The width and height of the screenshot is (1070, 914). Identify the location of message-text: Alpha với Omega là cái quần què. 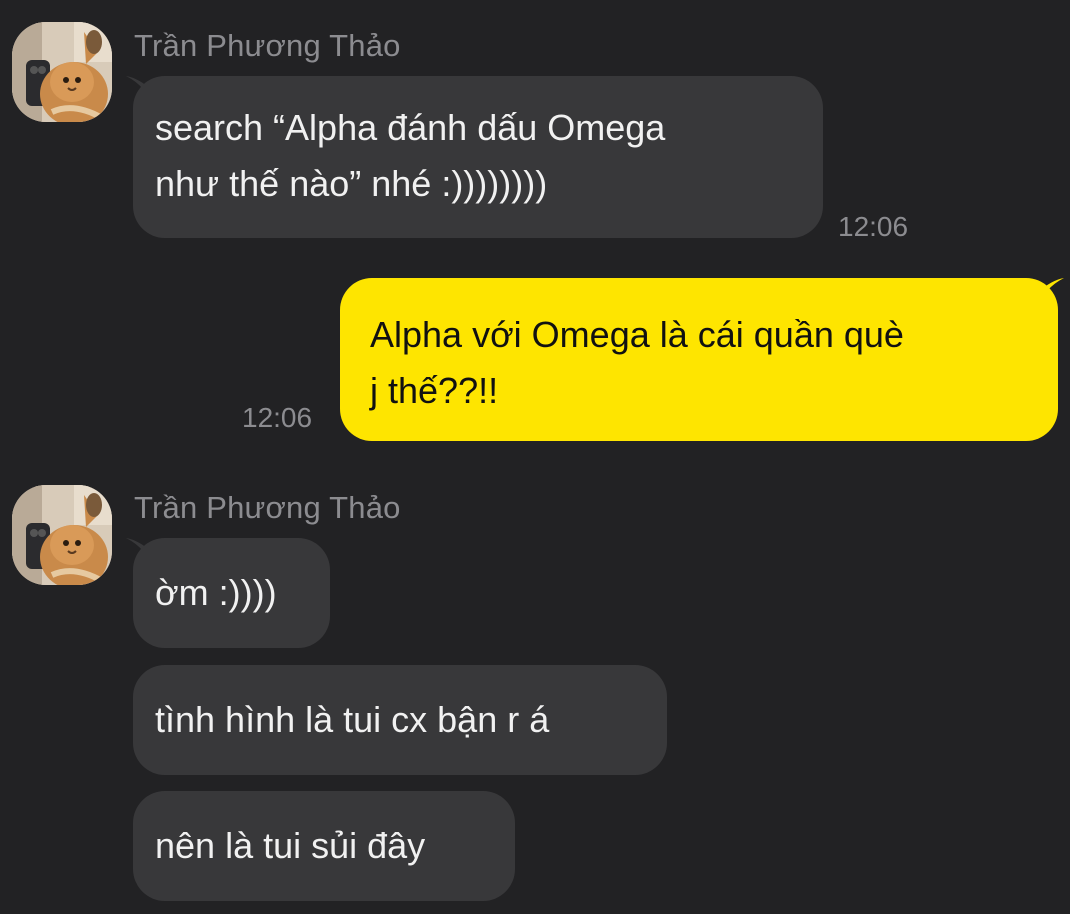
(637, 334).